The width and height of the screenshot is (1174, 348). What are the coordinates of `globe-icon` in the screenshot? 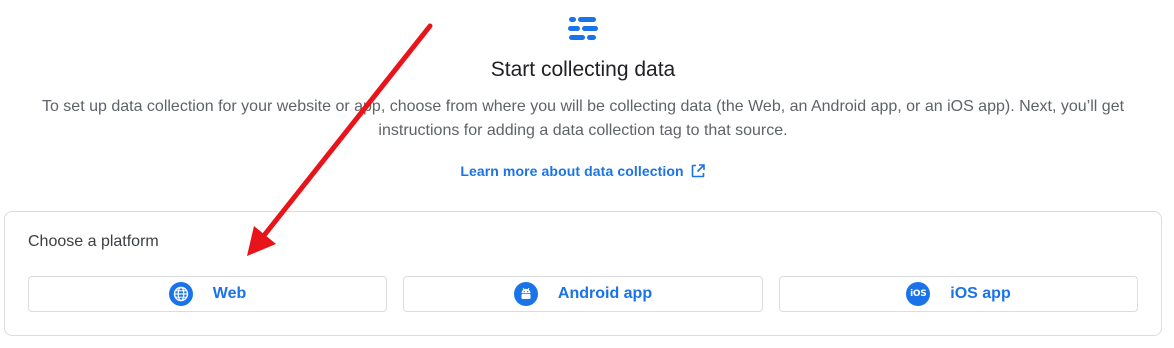 It's located at (180, 294).